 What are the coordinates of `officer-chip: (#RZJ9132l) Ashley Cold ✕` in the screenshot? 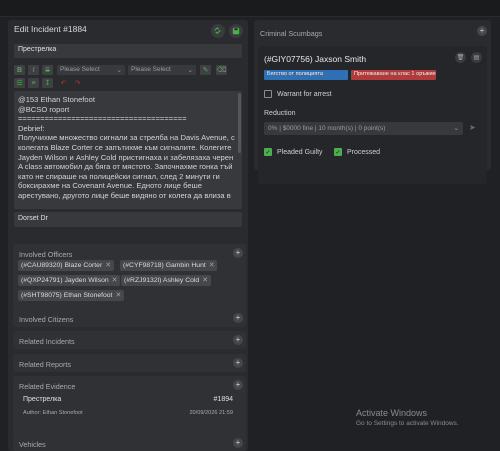 It's located at (166, 280).